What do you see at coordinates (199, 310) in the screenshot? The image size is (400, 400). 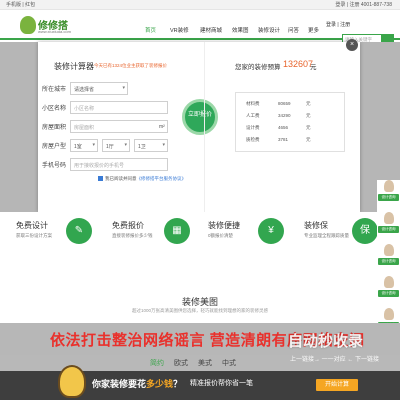 I see `gallery-subtitle: 超过1000万张高清美图供您选择，轻巧就能找到理想的家的装修灵感` at bounding box center [199, 310].